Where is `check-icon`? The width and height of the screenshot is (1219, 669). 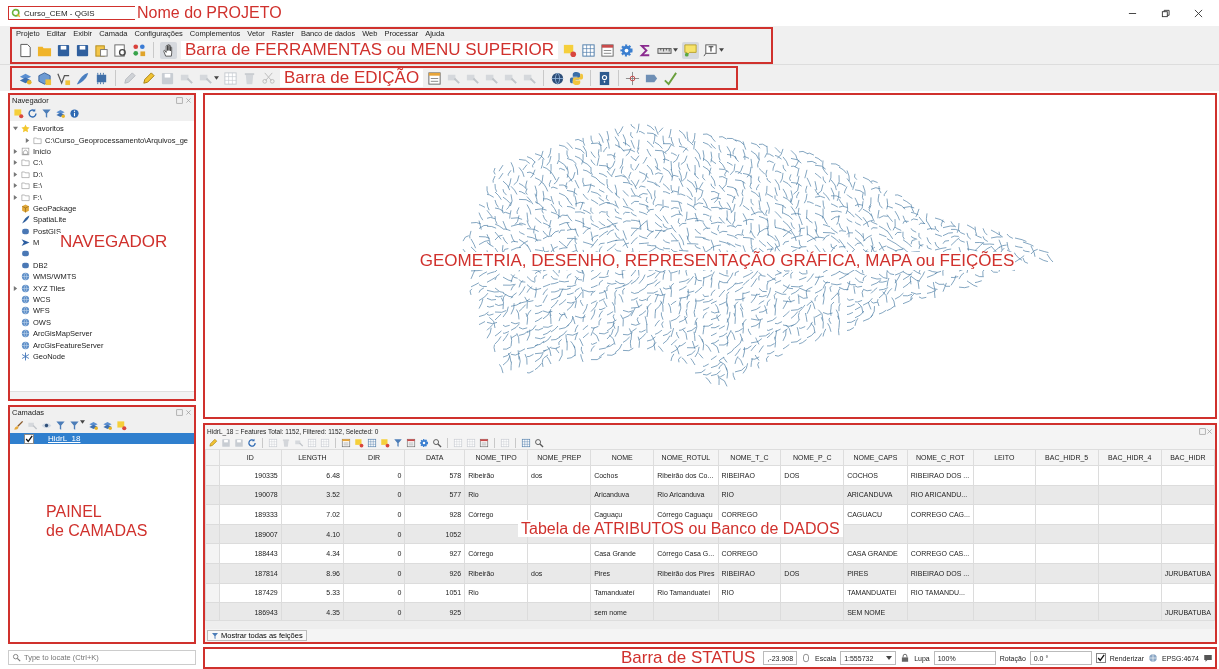
check-icon is located at coordinates (671, 78).